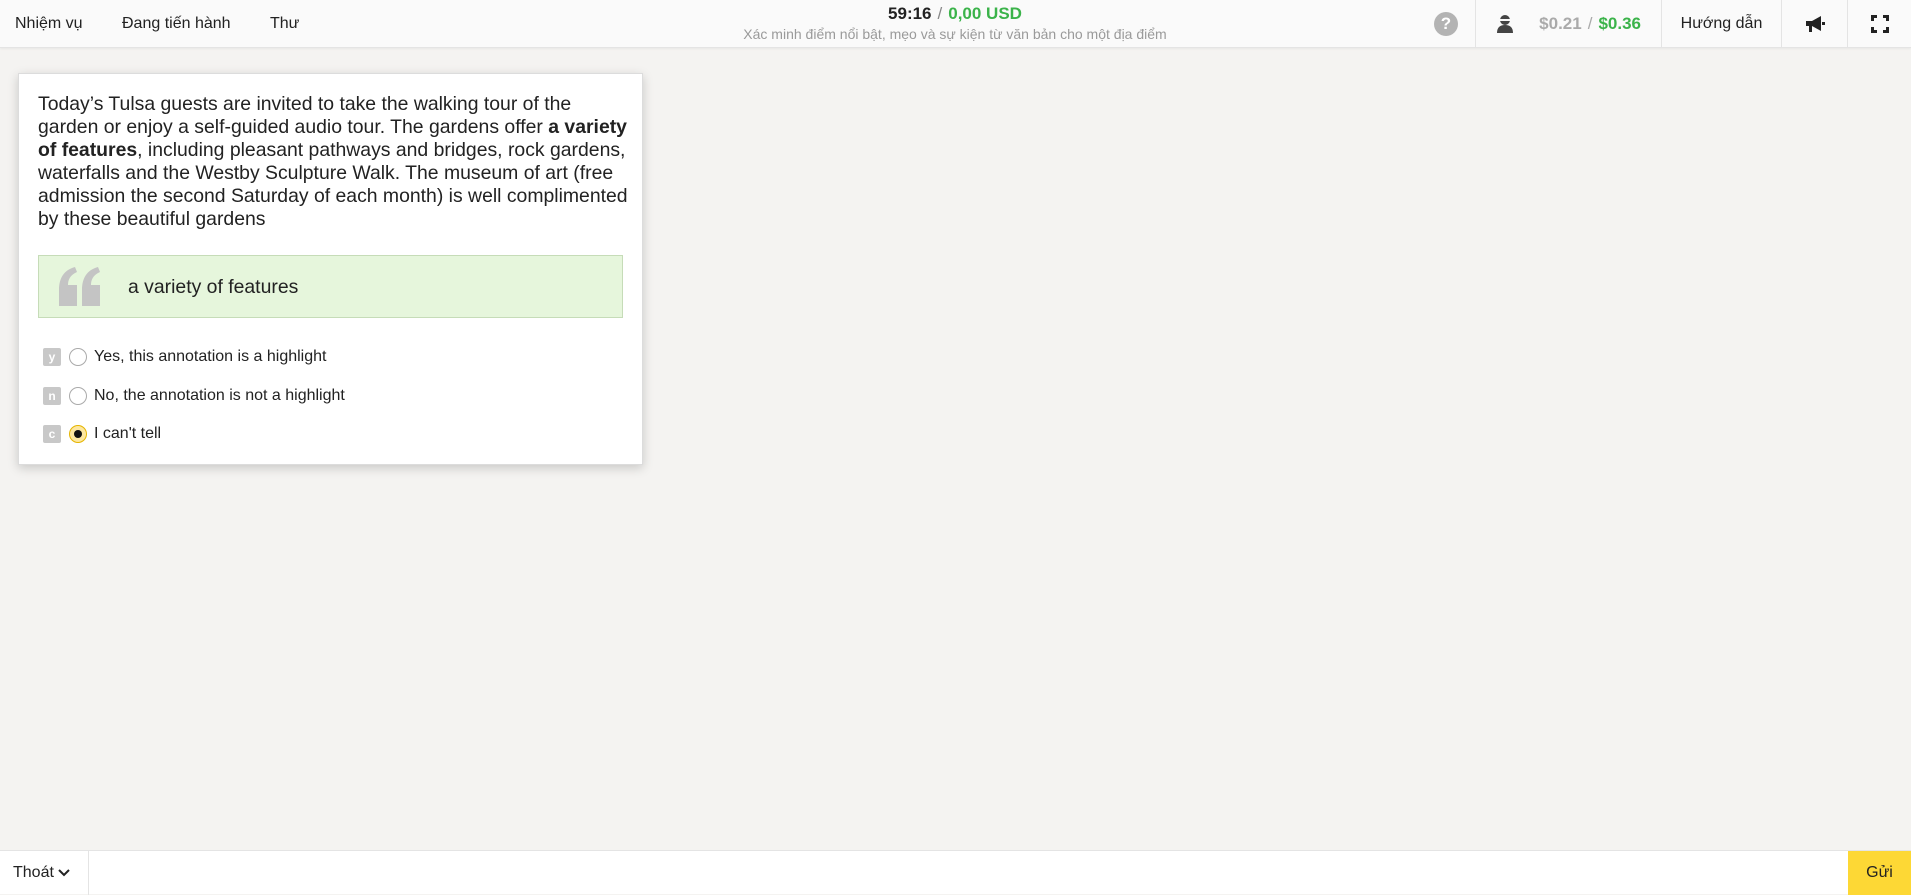 The height and width of the screenshot is (895, 1911). What do you see at coordinates (910, 13) in the screenshot?
I see `timer: 59:16` at bounding box center [910, 13].